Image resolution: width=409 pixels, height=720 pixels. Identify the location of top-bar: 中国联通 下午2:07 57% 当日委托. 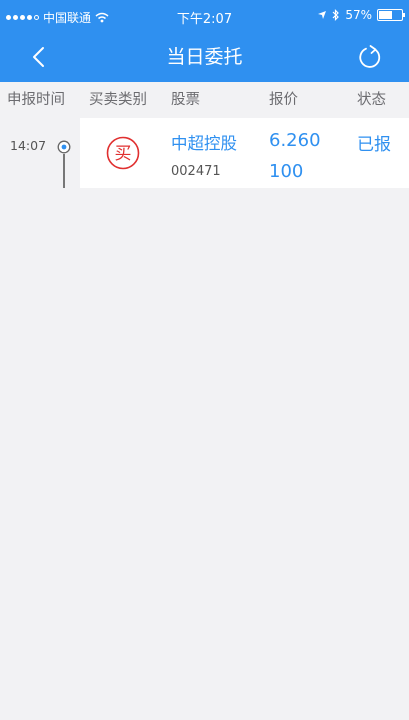
(204, 41).